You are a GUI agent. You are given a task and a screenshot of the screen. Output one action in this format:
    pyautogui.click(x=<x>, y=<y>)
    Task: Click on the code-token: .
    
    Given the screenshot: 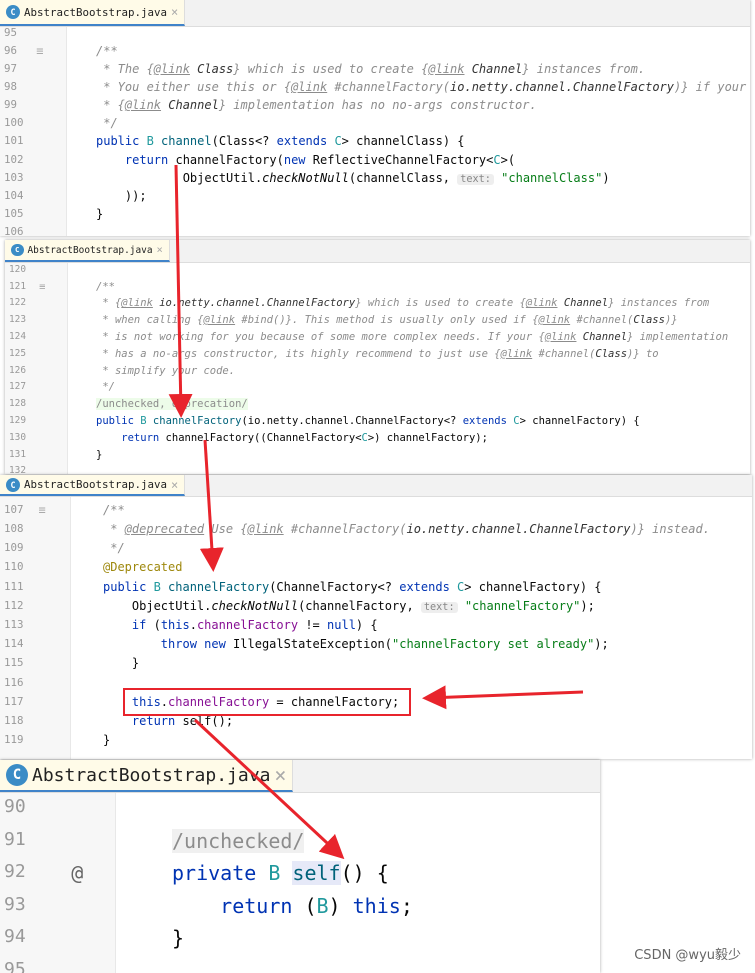 What is the action you would take?
    pyautogui.click(x=193, y=625)
    